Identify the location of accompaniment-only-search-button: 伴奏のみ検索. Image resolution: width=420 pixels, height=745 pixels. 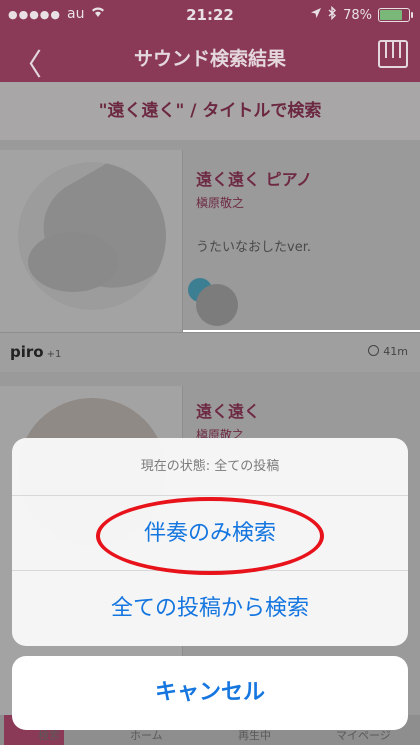
(210, 533).